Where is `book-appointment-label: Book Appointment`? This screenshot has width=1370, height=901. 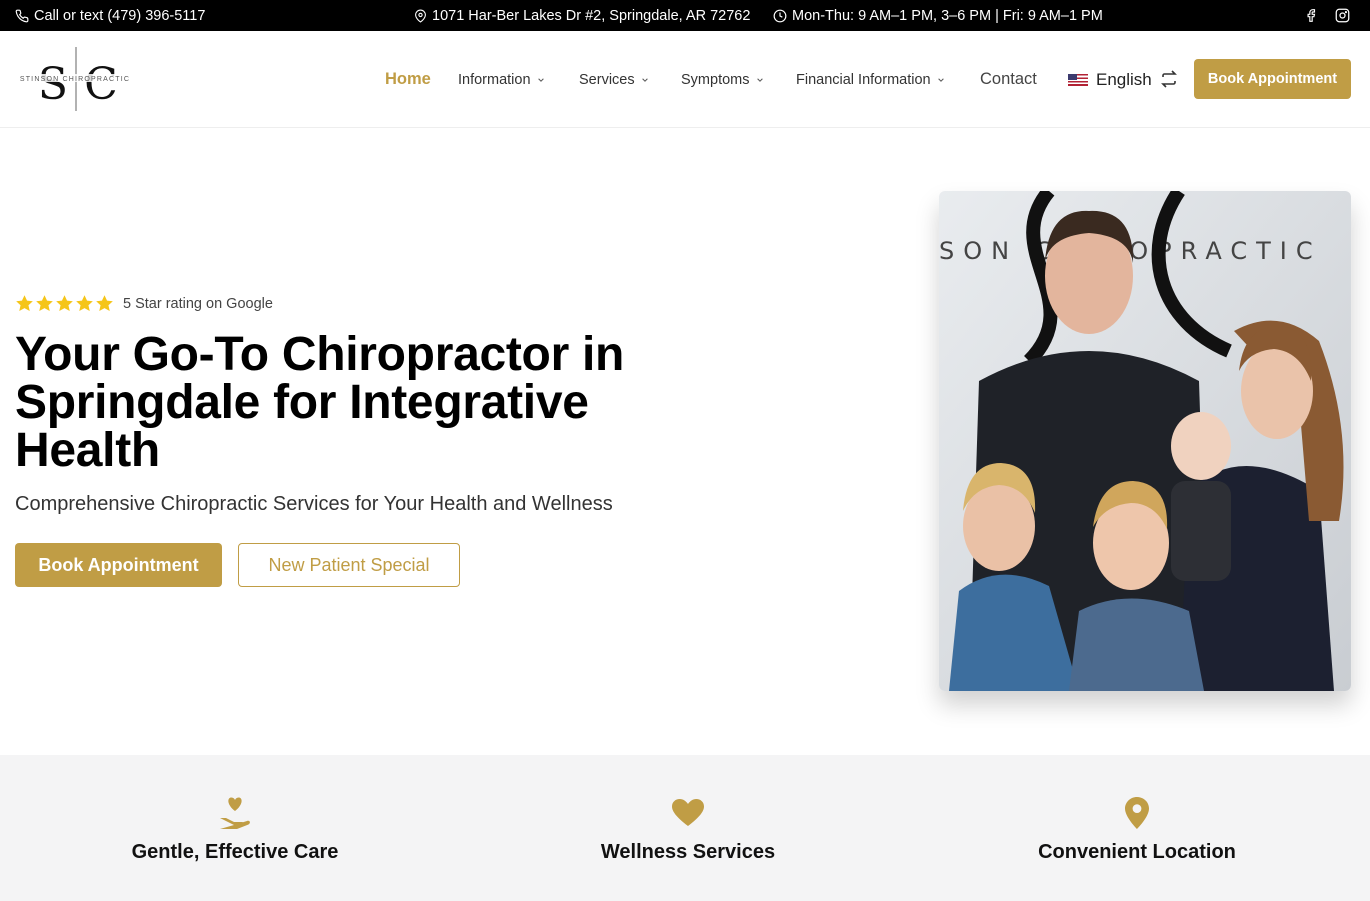
book-appointment-label: Book Appointment is located at coordinates (118, 564).